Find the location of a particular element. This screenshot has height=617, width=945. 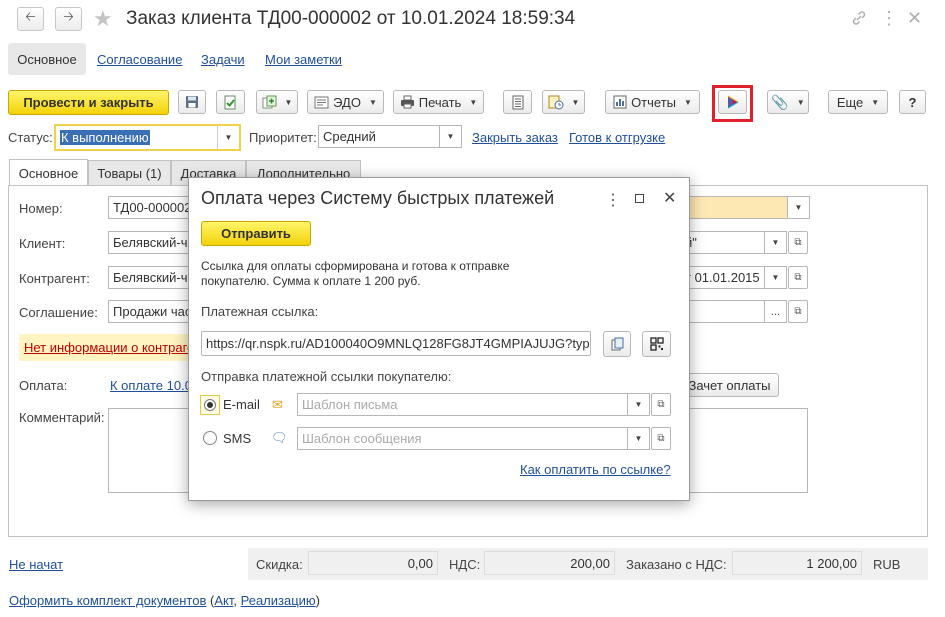

section-tab-notes: Мои заметки is located at coordinates (303, 59).